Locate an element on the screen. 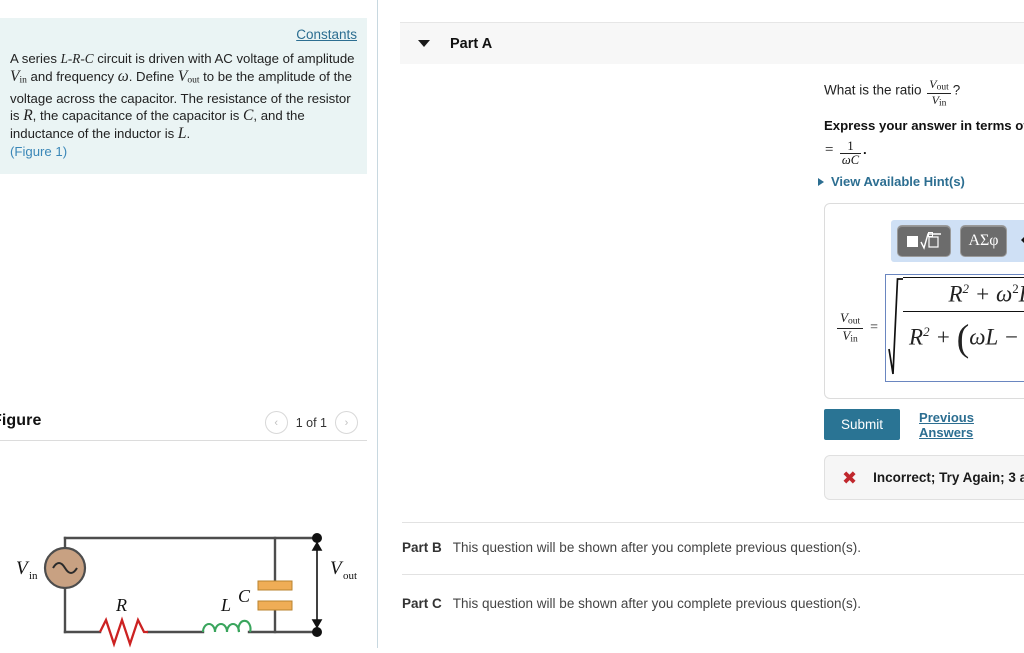  circuit-label-C: C is located at coordinates (244, 596).